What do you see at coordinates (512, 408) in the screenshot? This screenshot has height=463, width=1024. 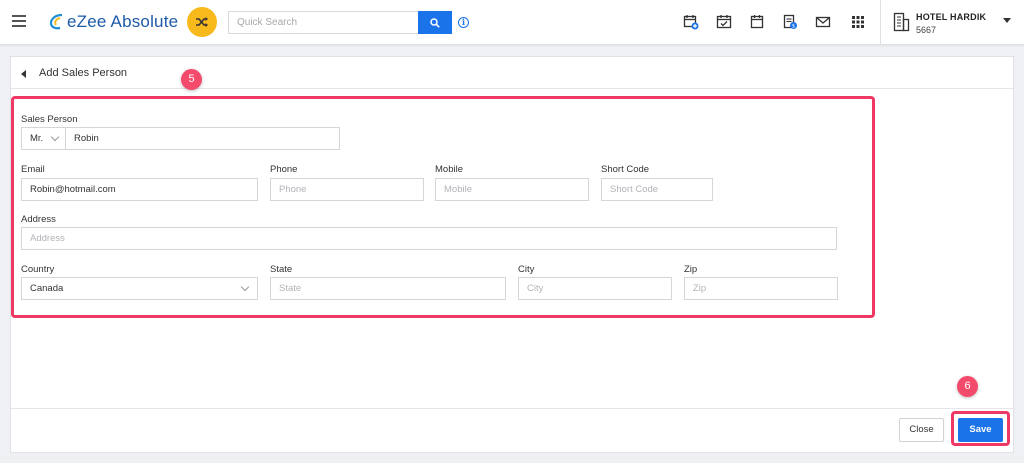 I see `footer-divider` at bounding box center [512, 408].